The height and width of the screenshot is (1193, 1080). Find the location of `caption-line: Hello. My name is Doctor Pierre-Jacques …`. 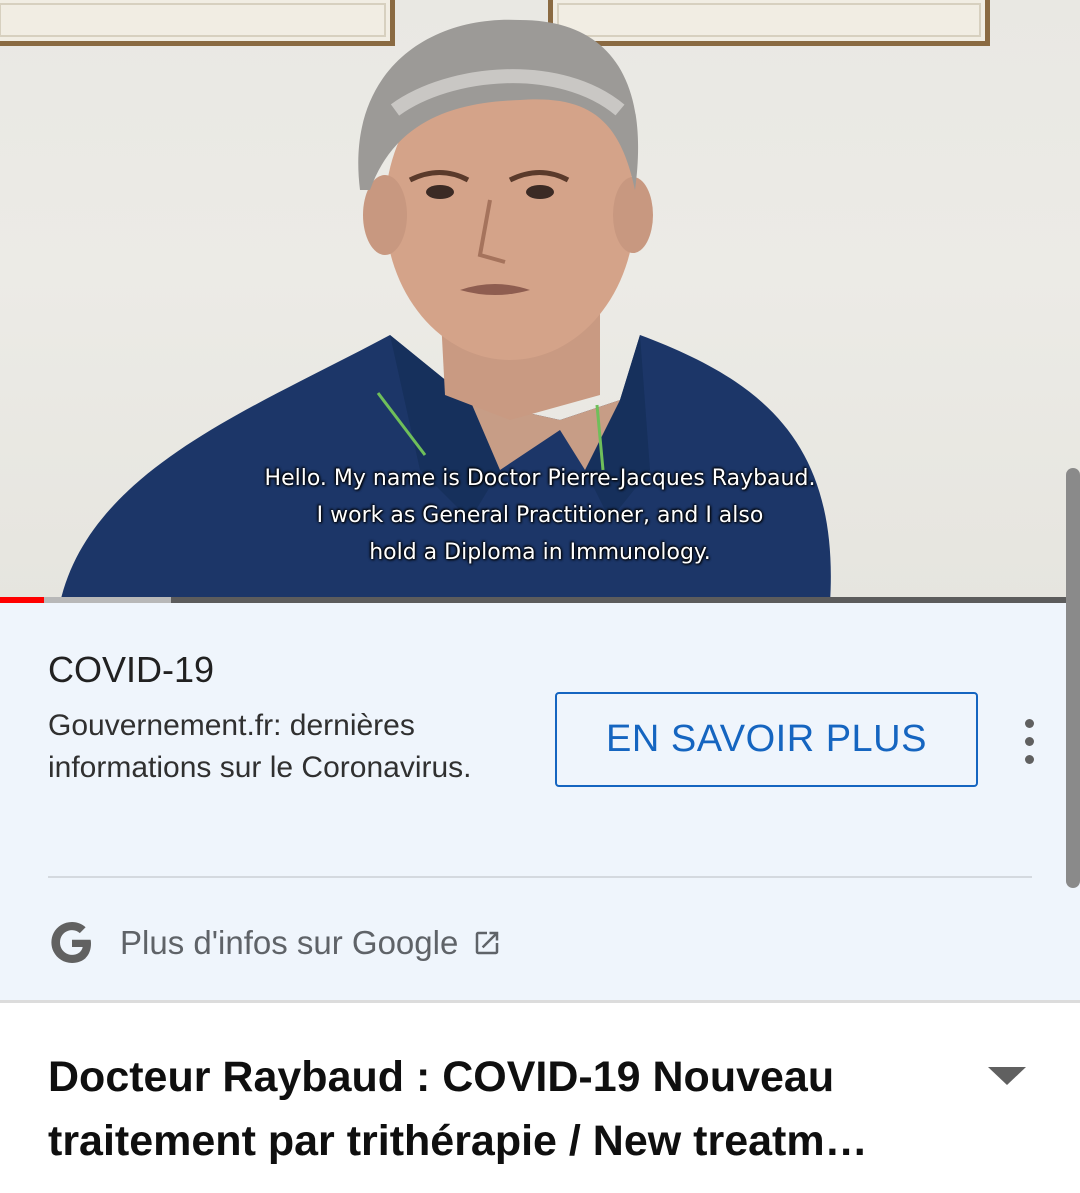

caption-line: Hello. My name is Doctor Pierre-Jacques … is located at coordinates (540, 478).